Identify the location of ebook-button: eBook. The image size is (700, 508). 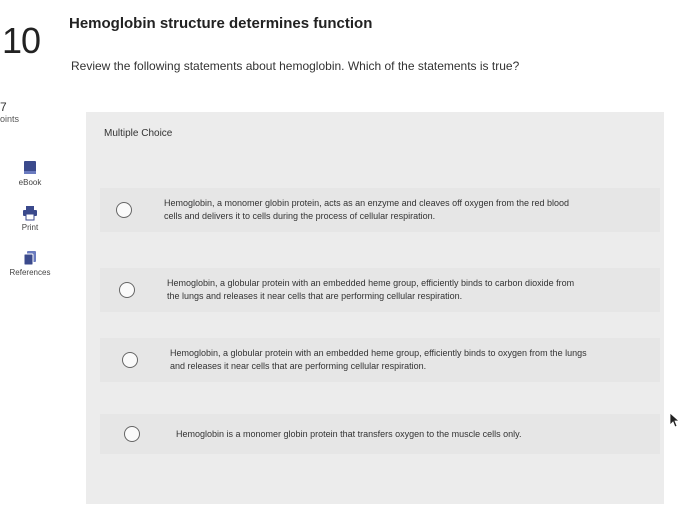
(30, 173).